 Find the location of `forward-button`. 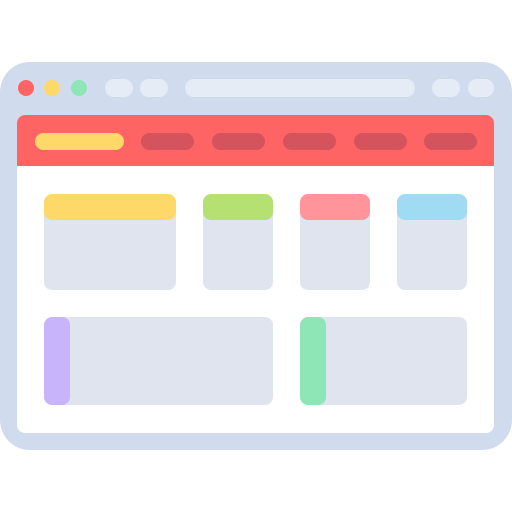

forward-button is located at coordinates (154, 88).